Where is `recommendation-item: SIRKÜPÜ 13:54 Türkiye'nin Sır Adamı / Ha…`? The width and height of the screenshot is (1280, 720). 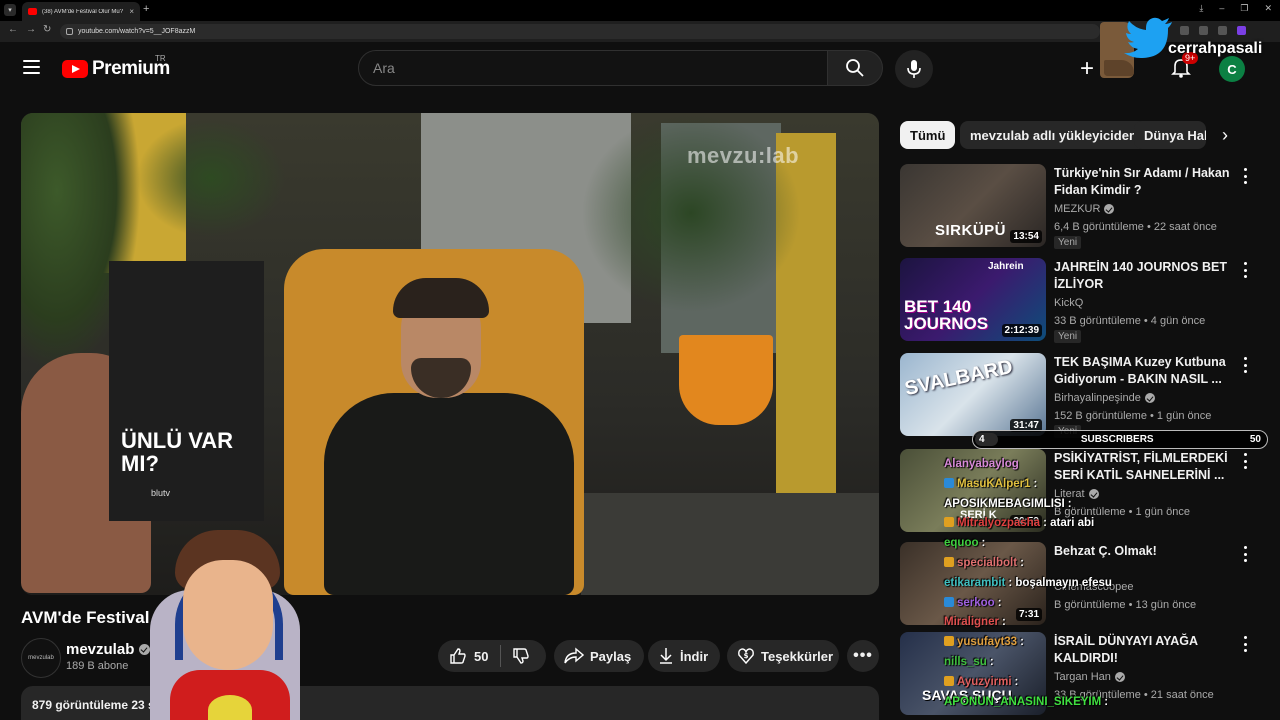 recommendation-item: SIRKÜPÜ 13:54 Türkiye'nin Sır Adamı / Ha… is located at coordinates (1080, 206).